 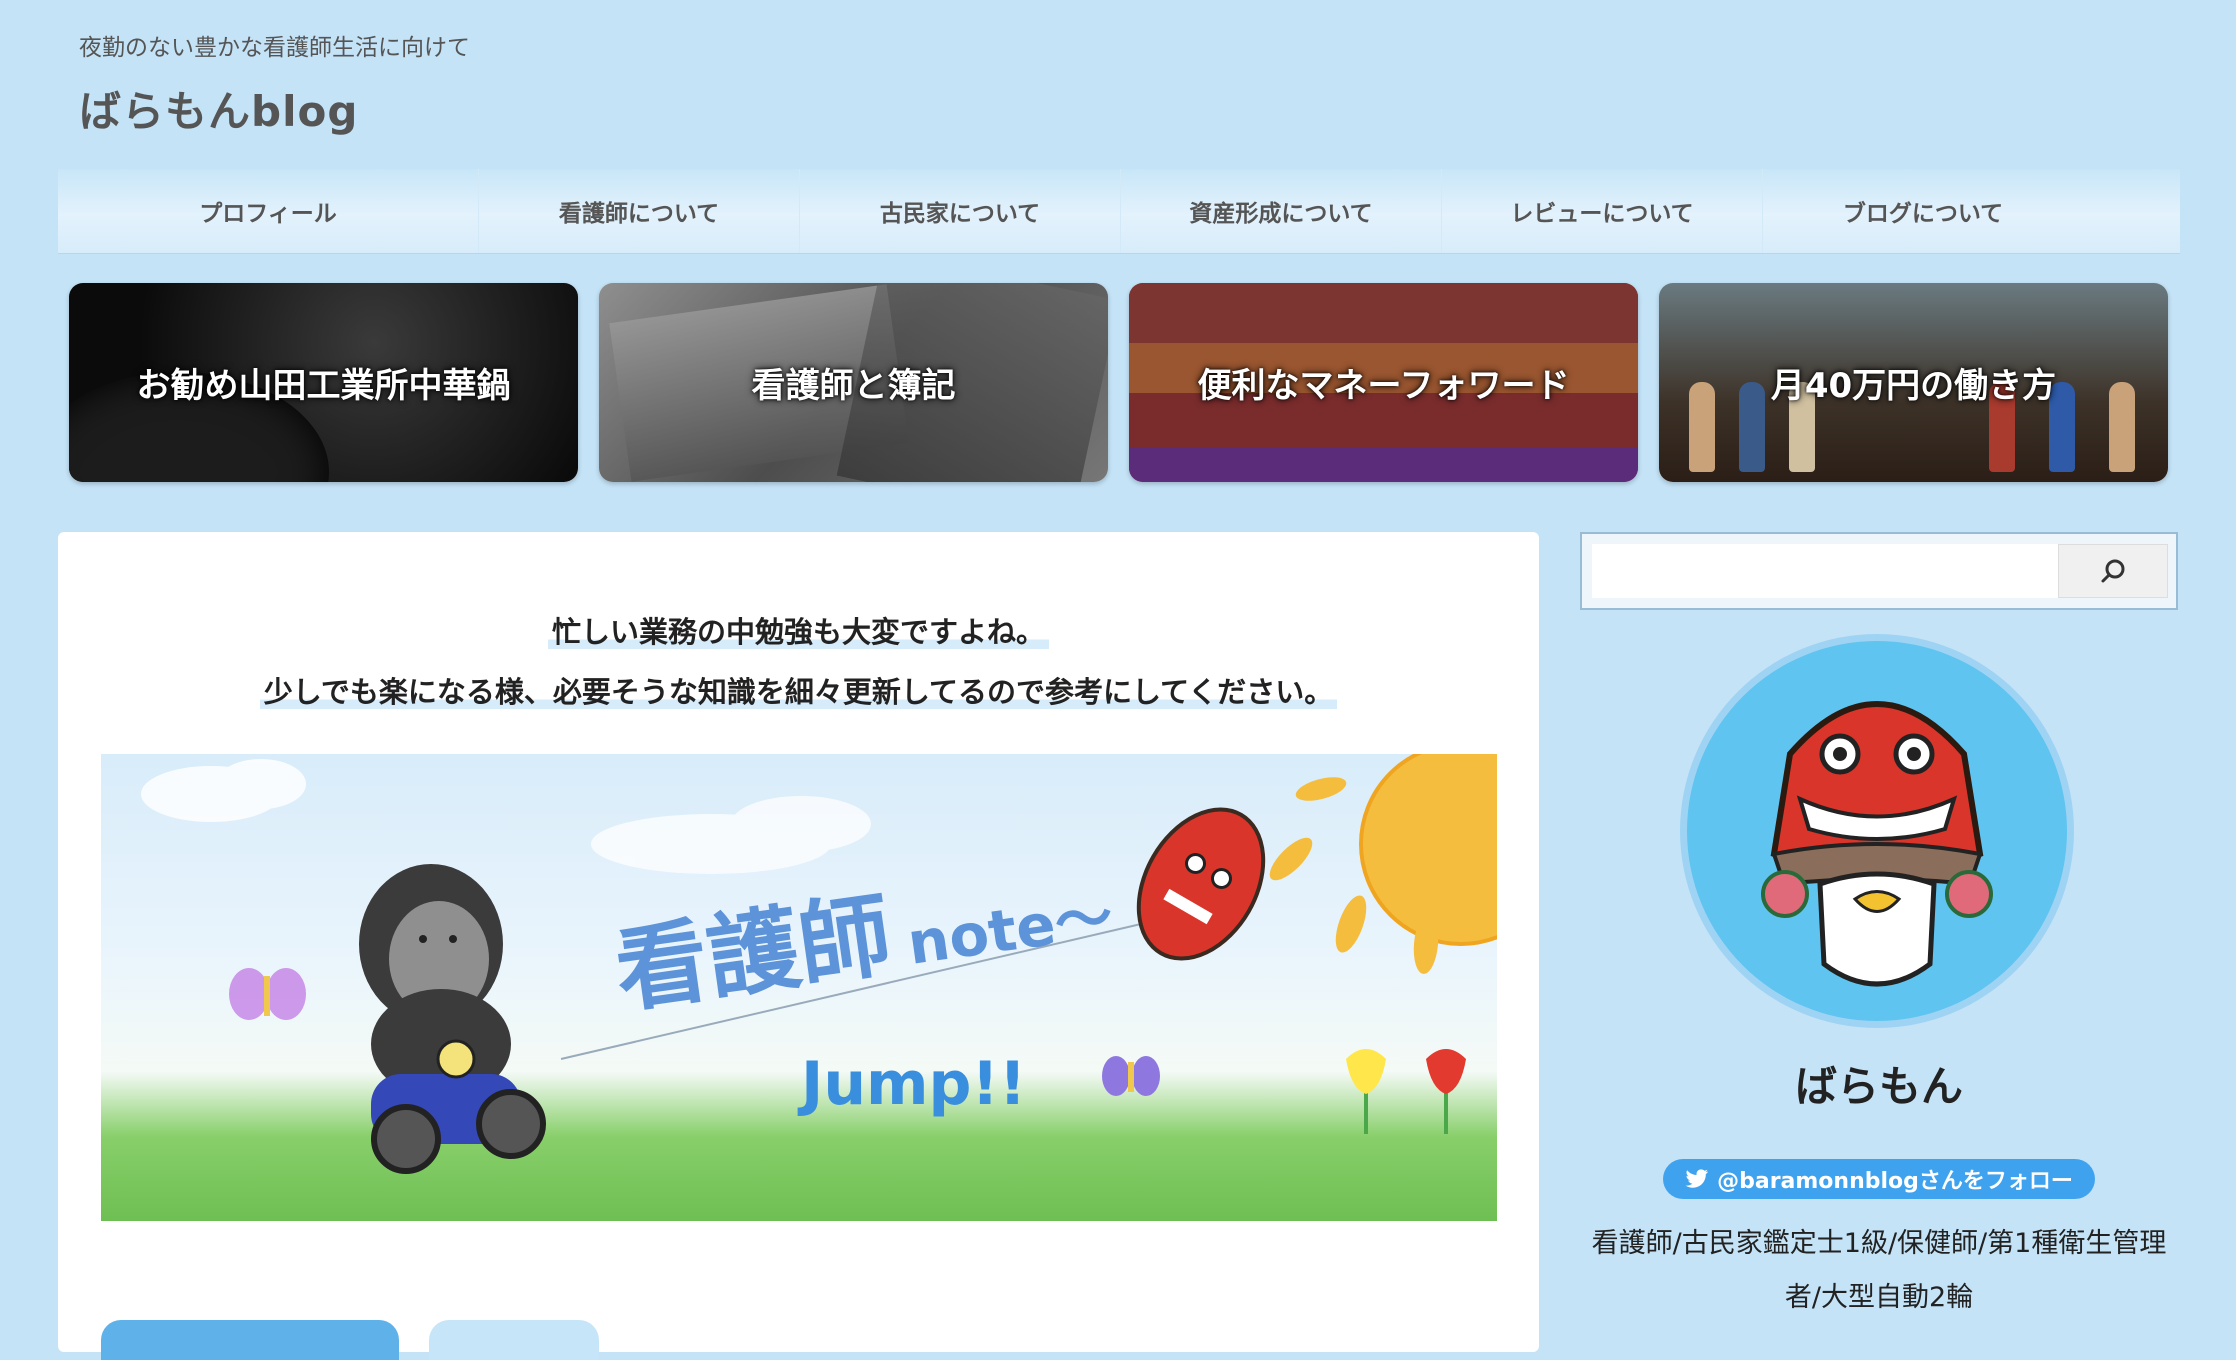 What do you see at coordinates (1201, 884) in the screenshot?
I see `mask-kite-illustration` at bounding box center [1201, 884].